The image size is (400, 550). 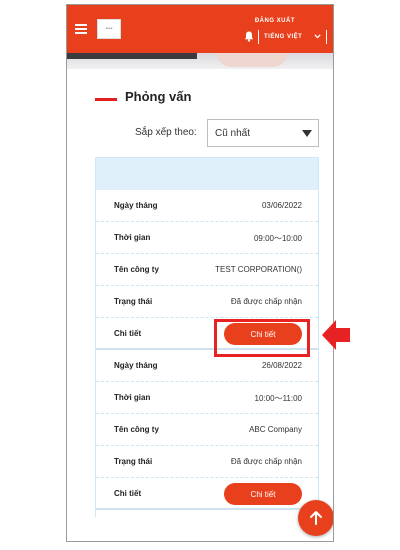 I want to click on row-value: 03/06/2022, so click(x=281, y=205).